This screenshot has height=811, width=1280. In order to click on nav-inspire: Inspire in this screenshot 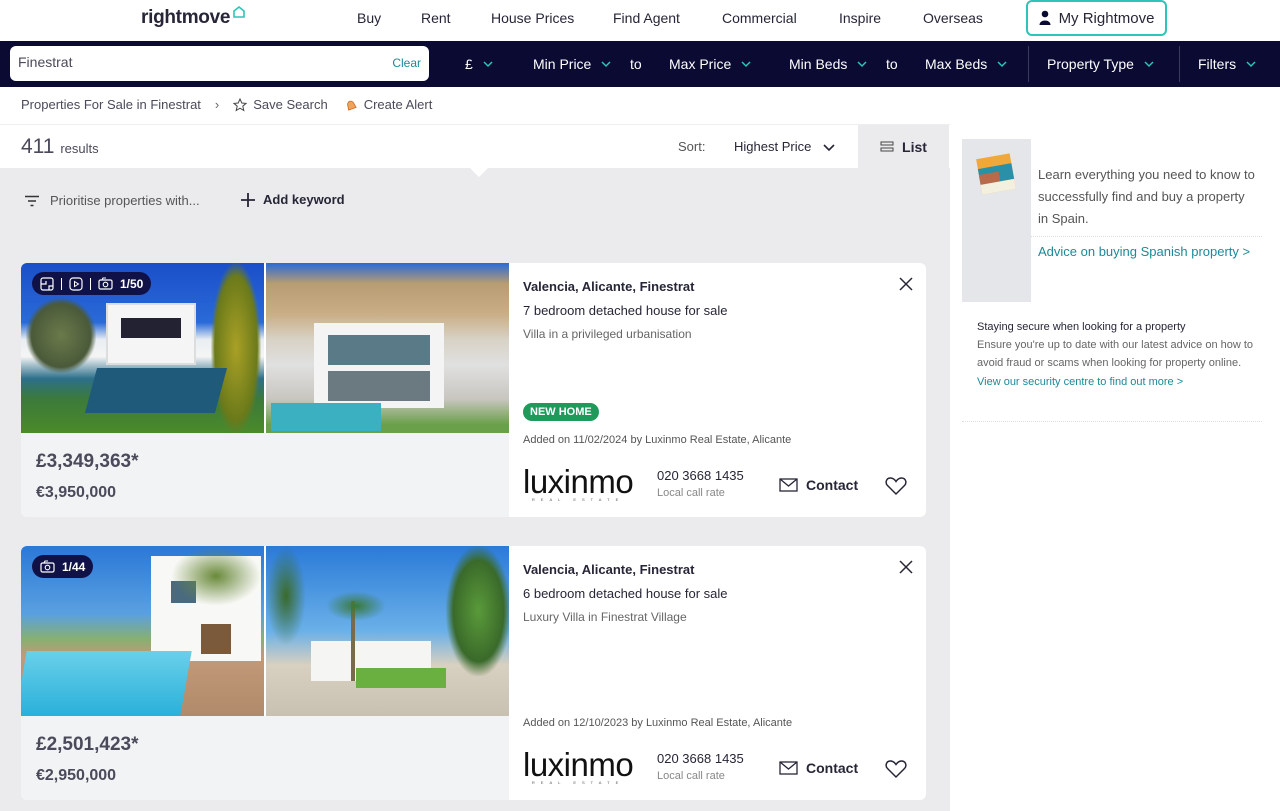, I will do `click(860, 18)`.